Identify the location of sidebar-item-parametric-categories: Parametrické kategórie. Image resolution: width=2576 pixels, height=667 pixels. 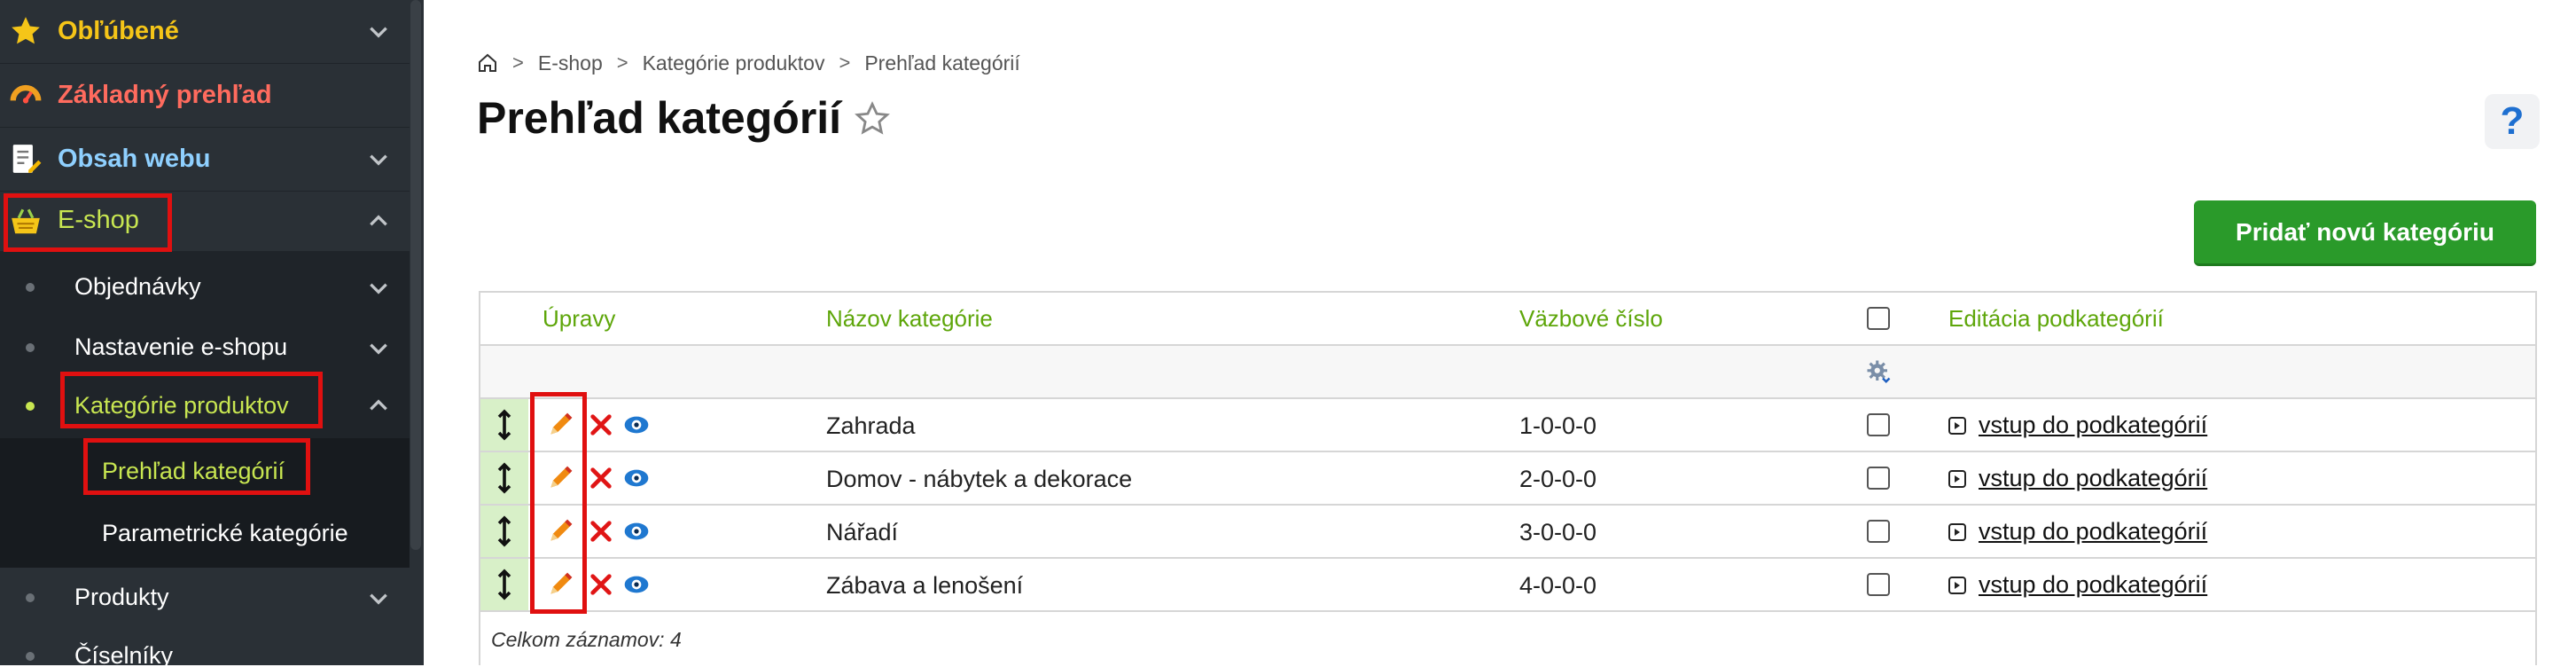
(205, 532).